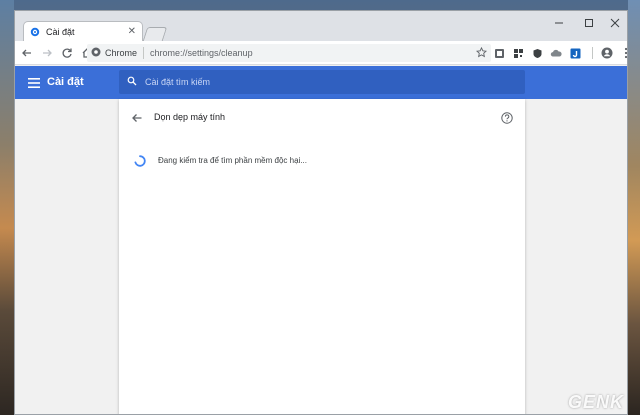 The width and height of the screenshot is (640, 415). I want to click on browser-toolbar: Chrome chrome://settings/cleanup, so click(321, 53).